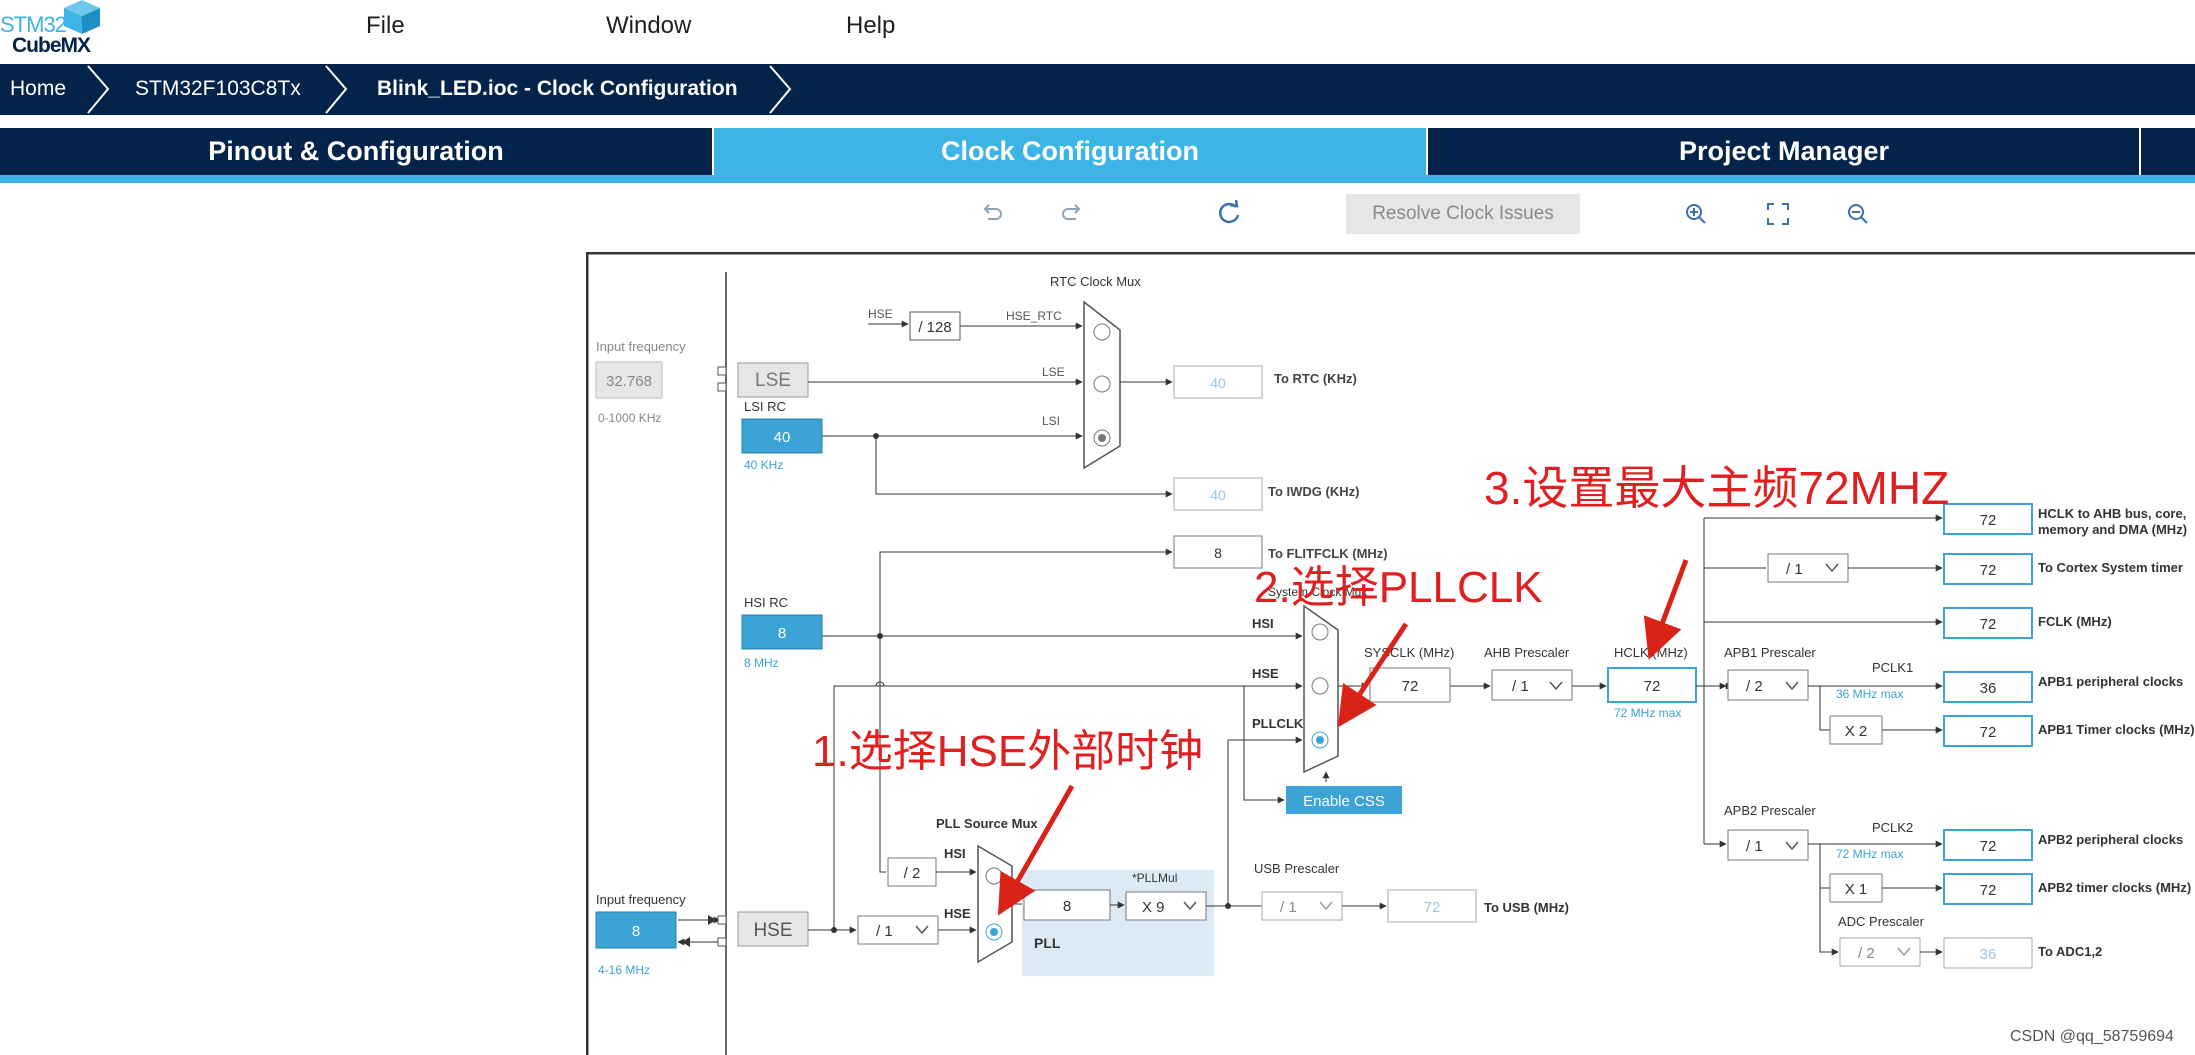 The image size is (2195, 1055). What do you see at coordinates (1869, 694) in the screenshot?
I see `pclk1-max: 36 MHz max` at bounding box center [1869, 694].